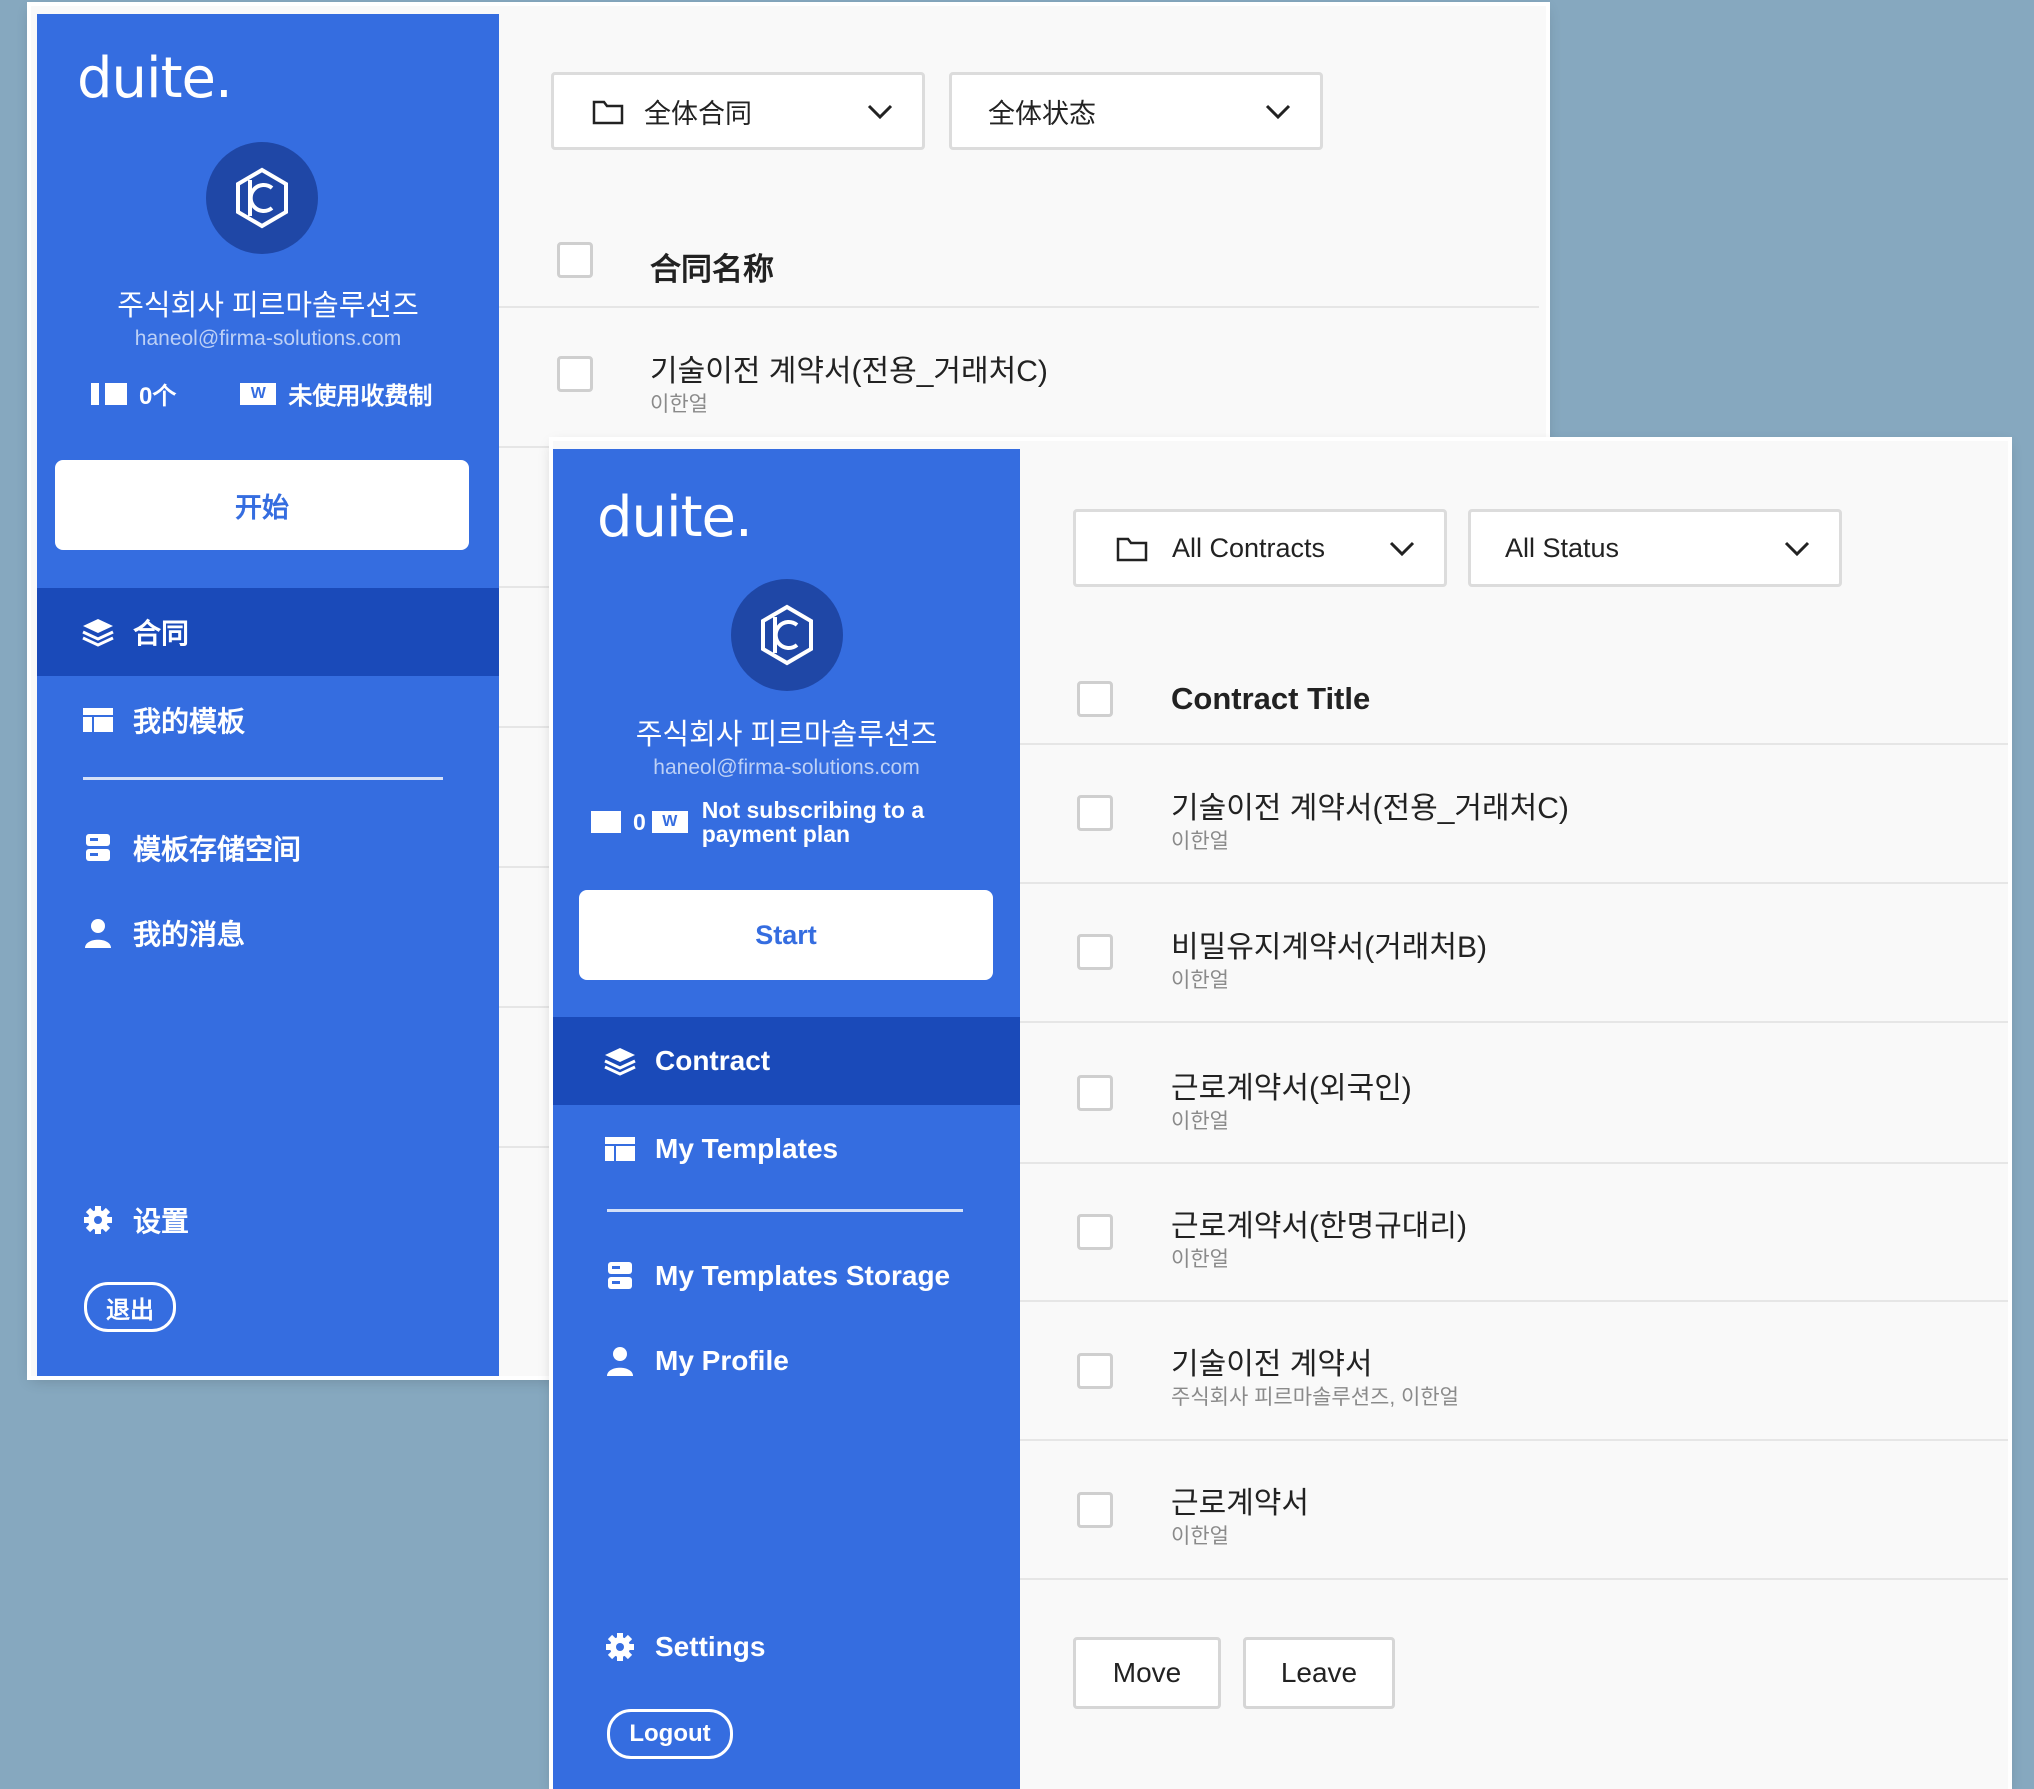 Image resolution: width=2034 pixels, height=1789 pixels. Describe the element at coordinates (262, 505) in the screenshot. I see `start-button: 开始` at that location.